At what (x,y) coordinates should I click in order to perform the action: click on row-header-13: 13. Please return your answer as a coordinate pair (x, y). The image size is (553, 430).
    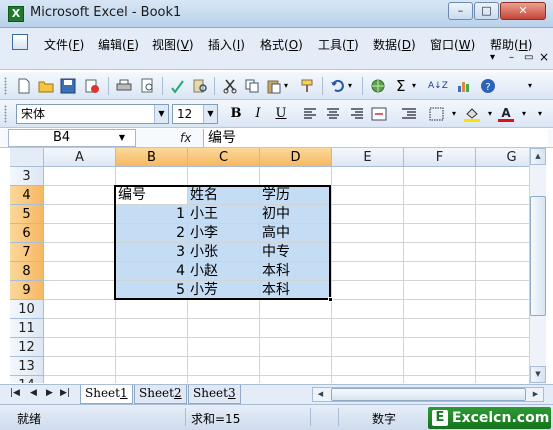
    Looking at the image, I should click on (27, 366).